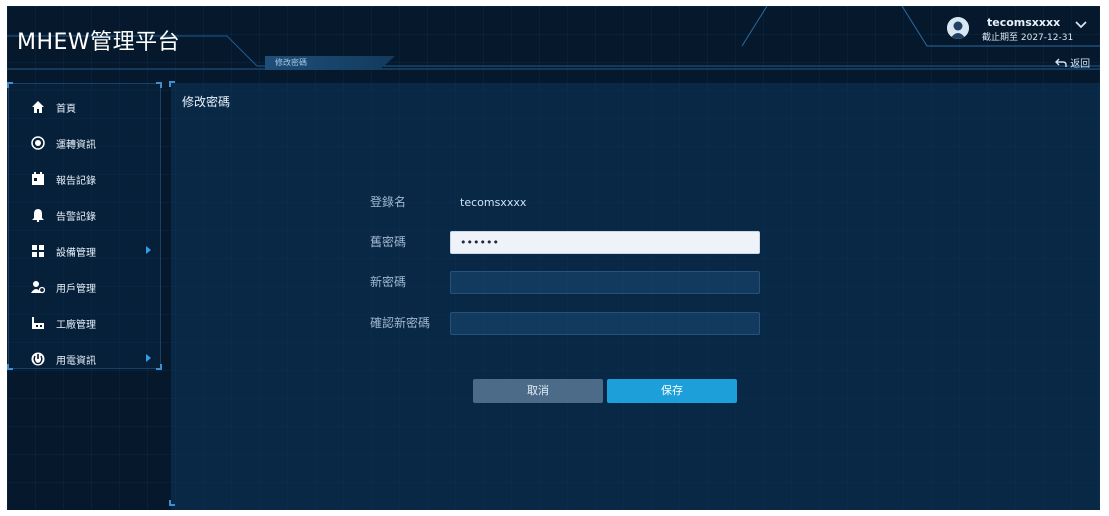  Describe the element at coordinates (1081, 26) in the screenshot. I see `chevron-down-icon` at that location.